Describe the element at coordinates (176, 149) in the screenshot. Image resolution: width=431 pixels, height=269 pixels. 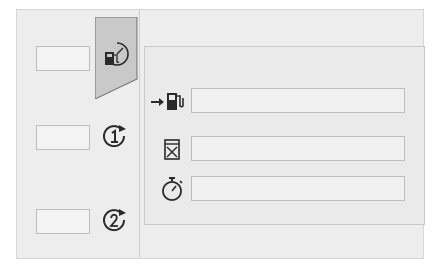
I see `fuel-consumption-icon` at that location.